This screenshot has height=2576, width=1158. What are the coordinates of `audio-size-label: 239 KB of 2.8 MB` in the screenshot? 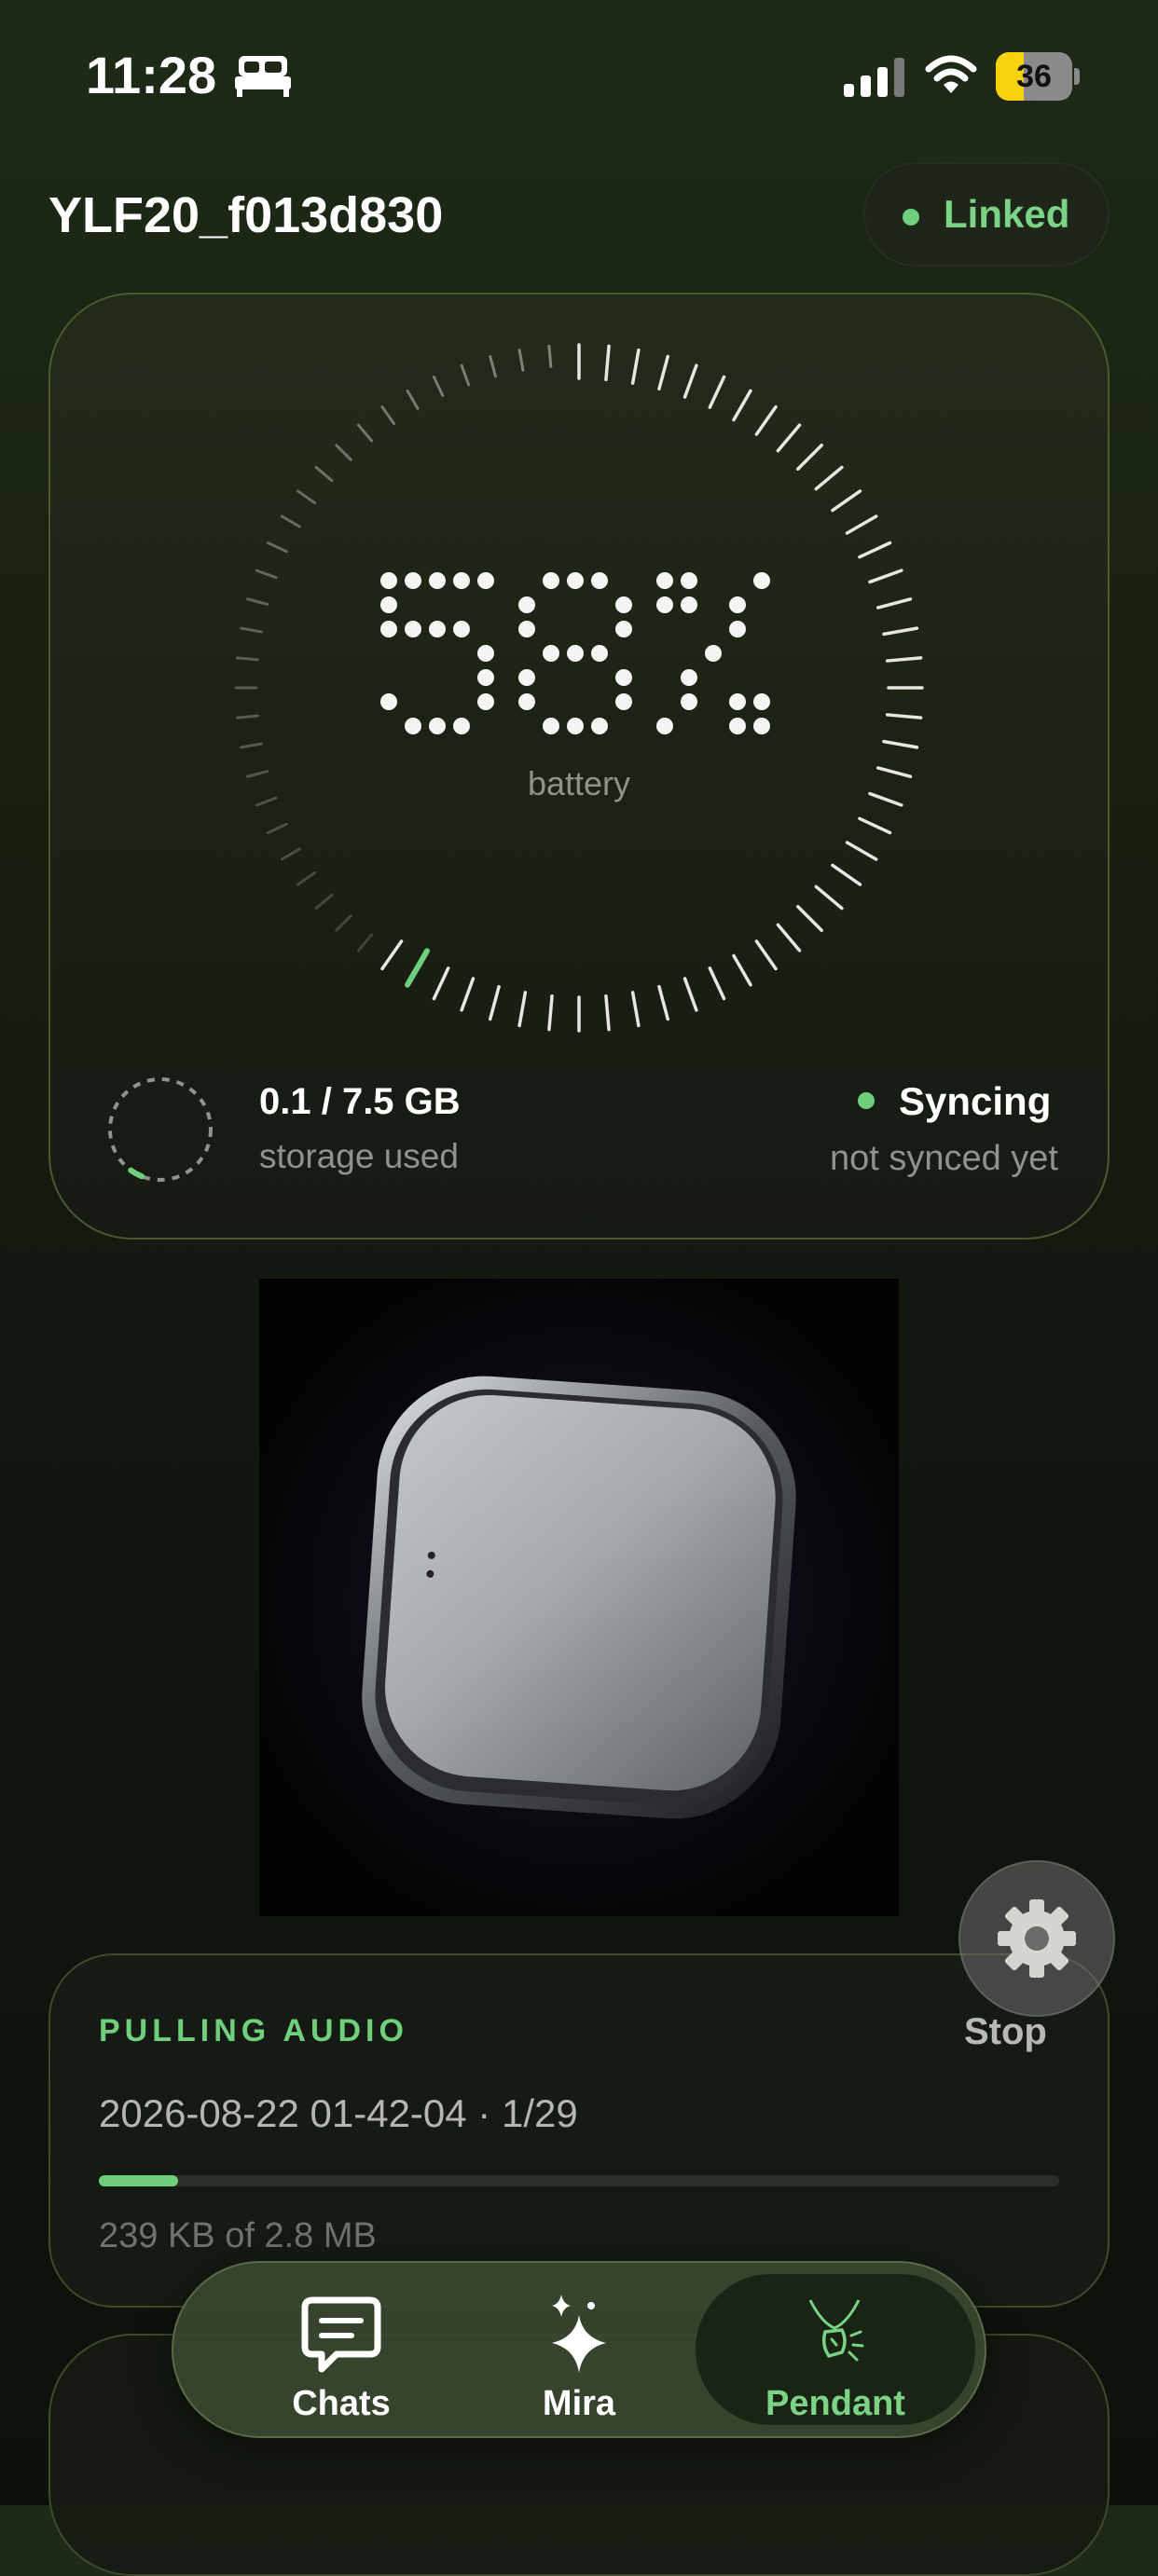 It's located at (238, 2235).